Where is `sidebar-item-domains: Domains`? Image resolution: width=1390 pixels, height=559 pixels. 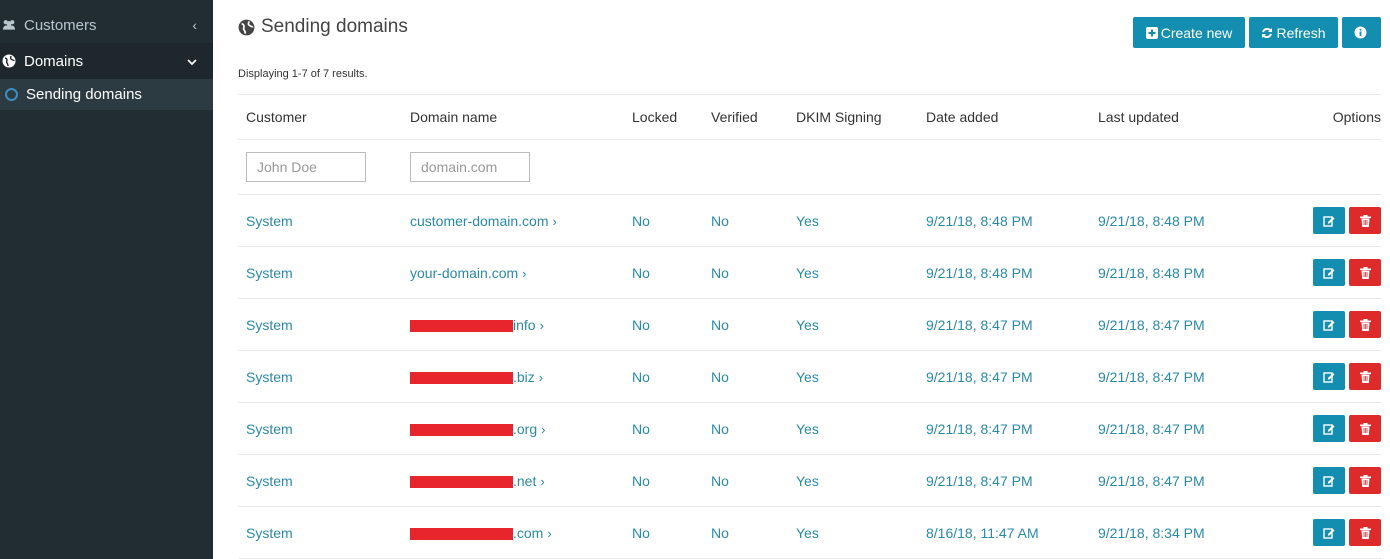
sidebar-item-domains: Domains is located at coordinates (106, 61).